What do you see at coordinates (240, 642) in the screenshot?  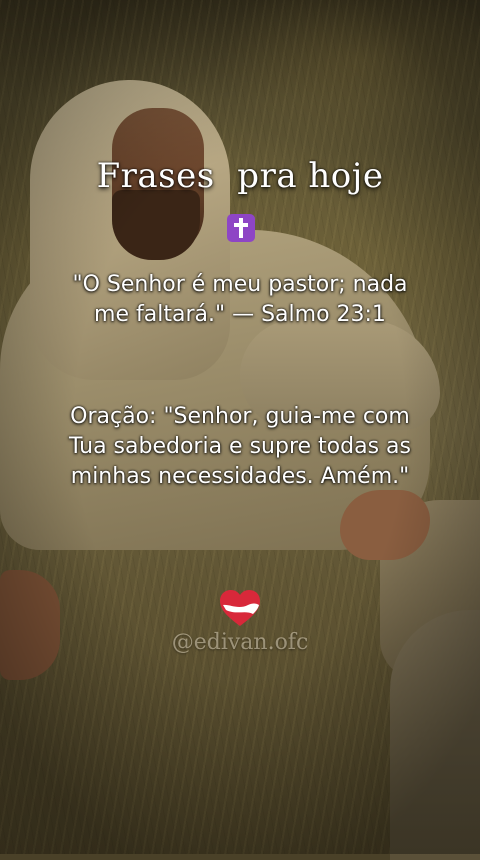 I see `signature-watermark: @edivan.ofc` at bounding box center [240, 642].